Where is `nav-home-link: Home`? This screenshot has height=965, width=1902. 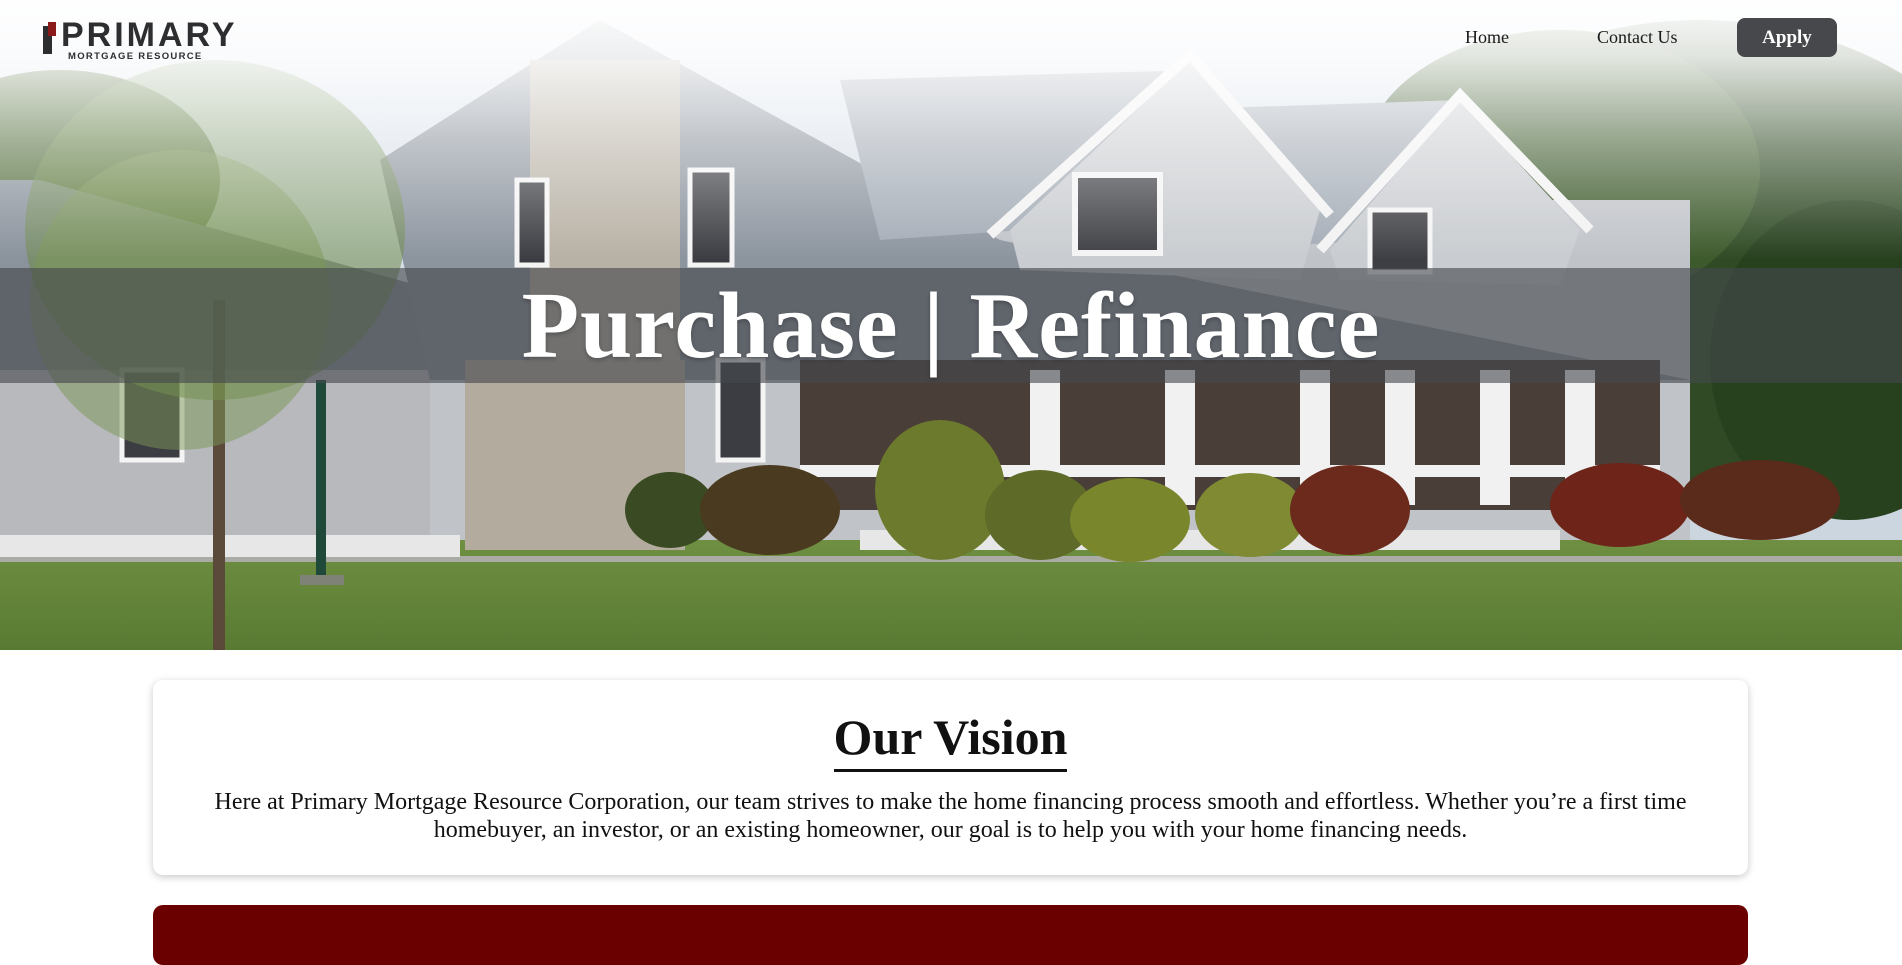 nav-home-link: Home is located at coordinates (1487, 37).